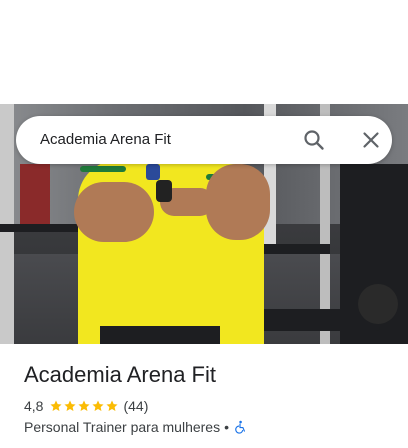 Image resolution: width=408 pixels, height=448 pixels. Describe the element at coordinates (120, 374) in the screenshot. I see `place-title: Academia Arena Fit` at that location.